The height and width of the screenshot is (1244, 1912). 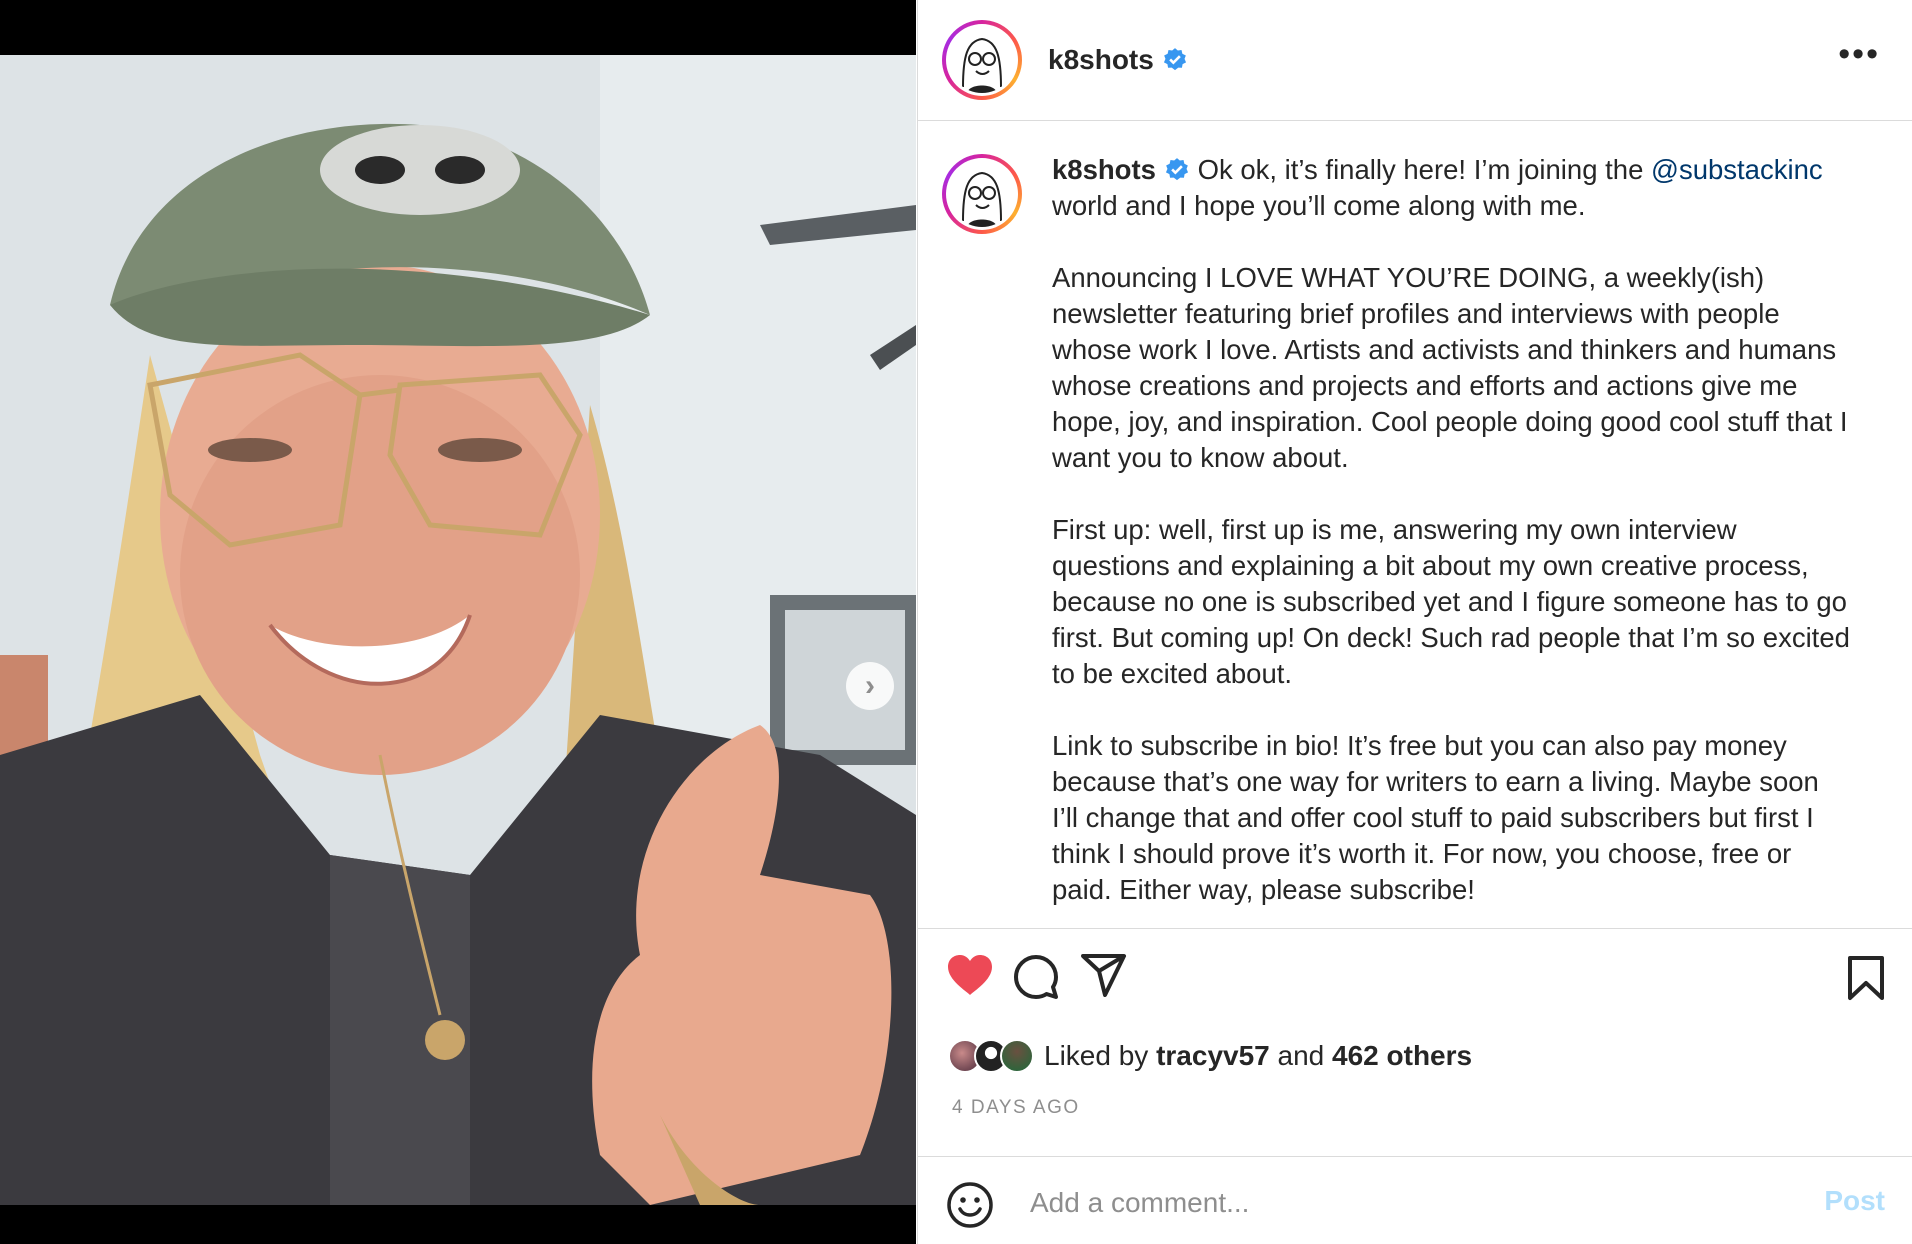 I want to click on liker-username: tracyv57, so click(x=1213, y=1055).